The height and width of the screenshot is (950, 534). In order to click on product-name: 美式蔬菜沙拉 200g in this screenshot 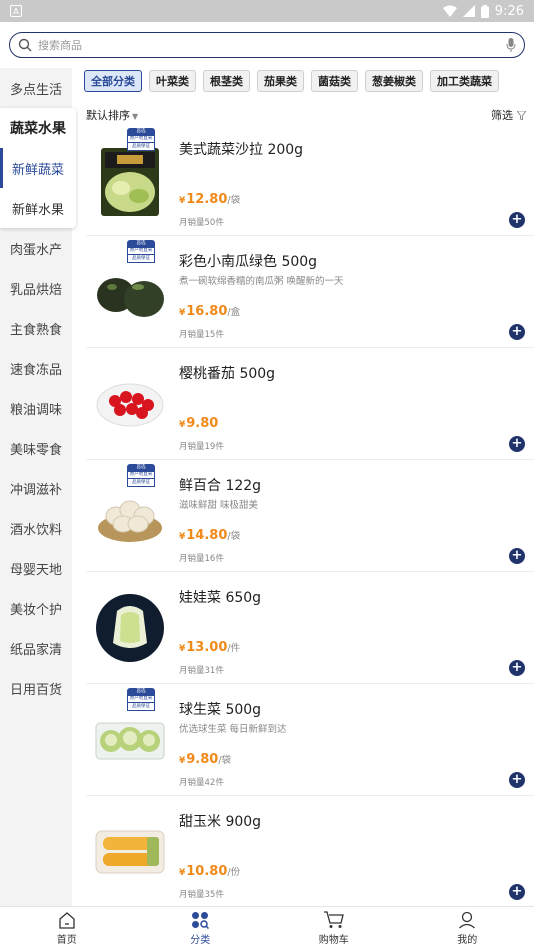, I will do `click(241, 150)`.